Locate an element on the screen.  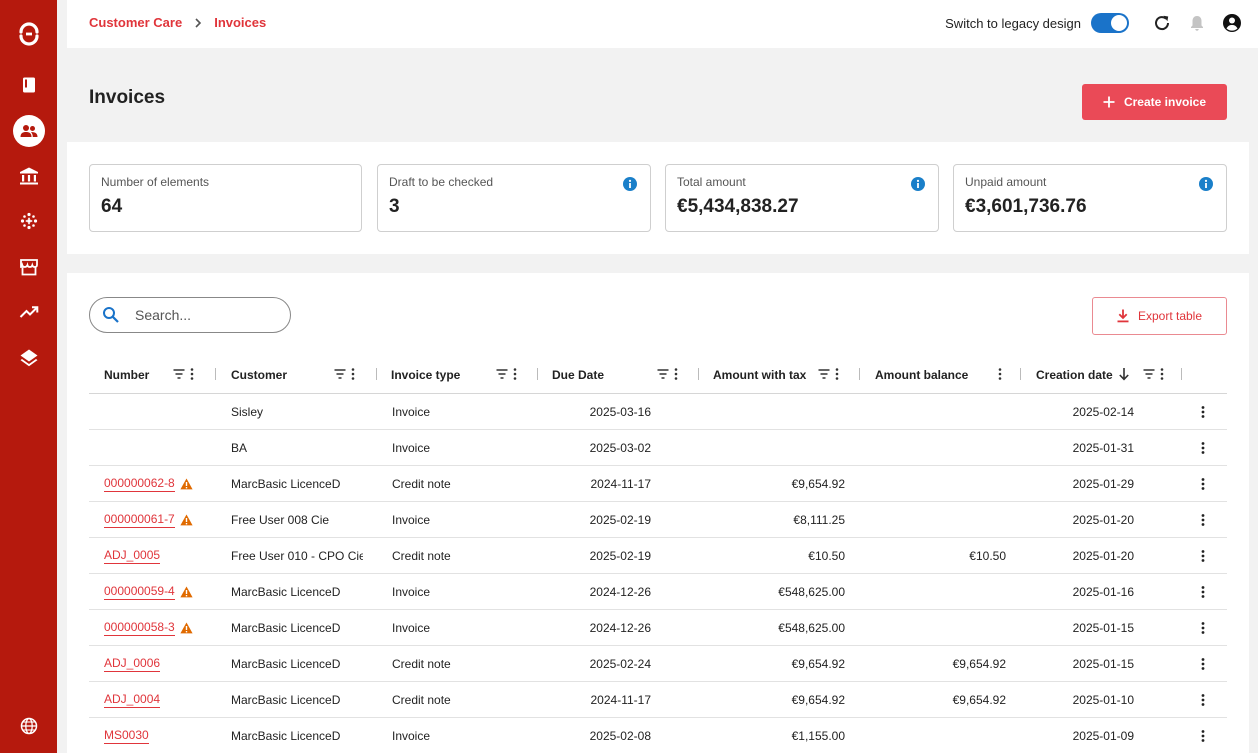
create-invoice-button: Create invoice is located at coordinates (1154, 102).